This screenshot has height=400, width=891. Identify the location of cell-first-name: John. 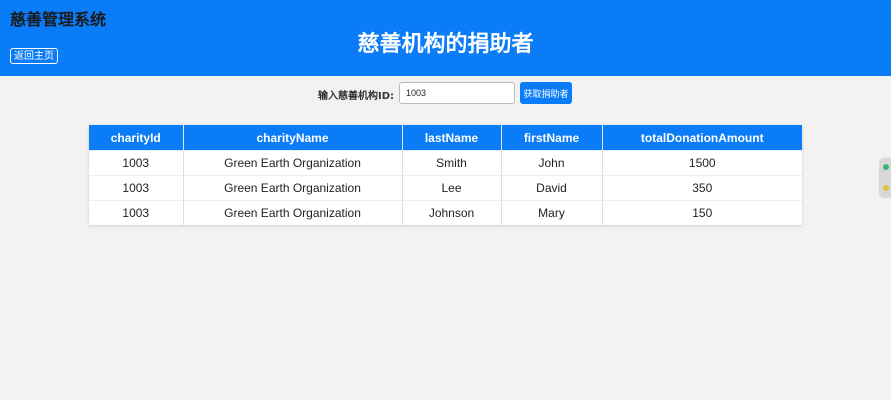
(552, 163).